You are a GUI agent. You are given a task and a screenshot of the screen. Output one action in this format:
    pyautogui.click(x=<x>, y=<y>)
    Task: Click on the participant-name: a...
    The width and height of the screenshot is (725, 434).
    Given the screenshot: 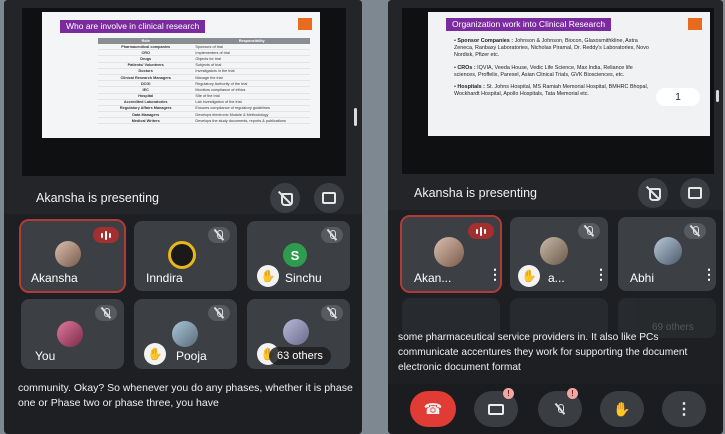 What is the action you would take?
    pyautogui.click(x=556, y=278)
    